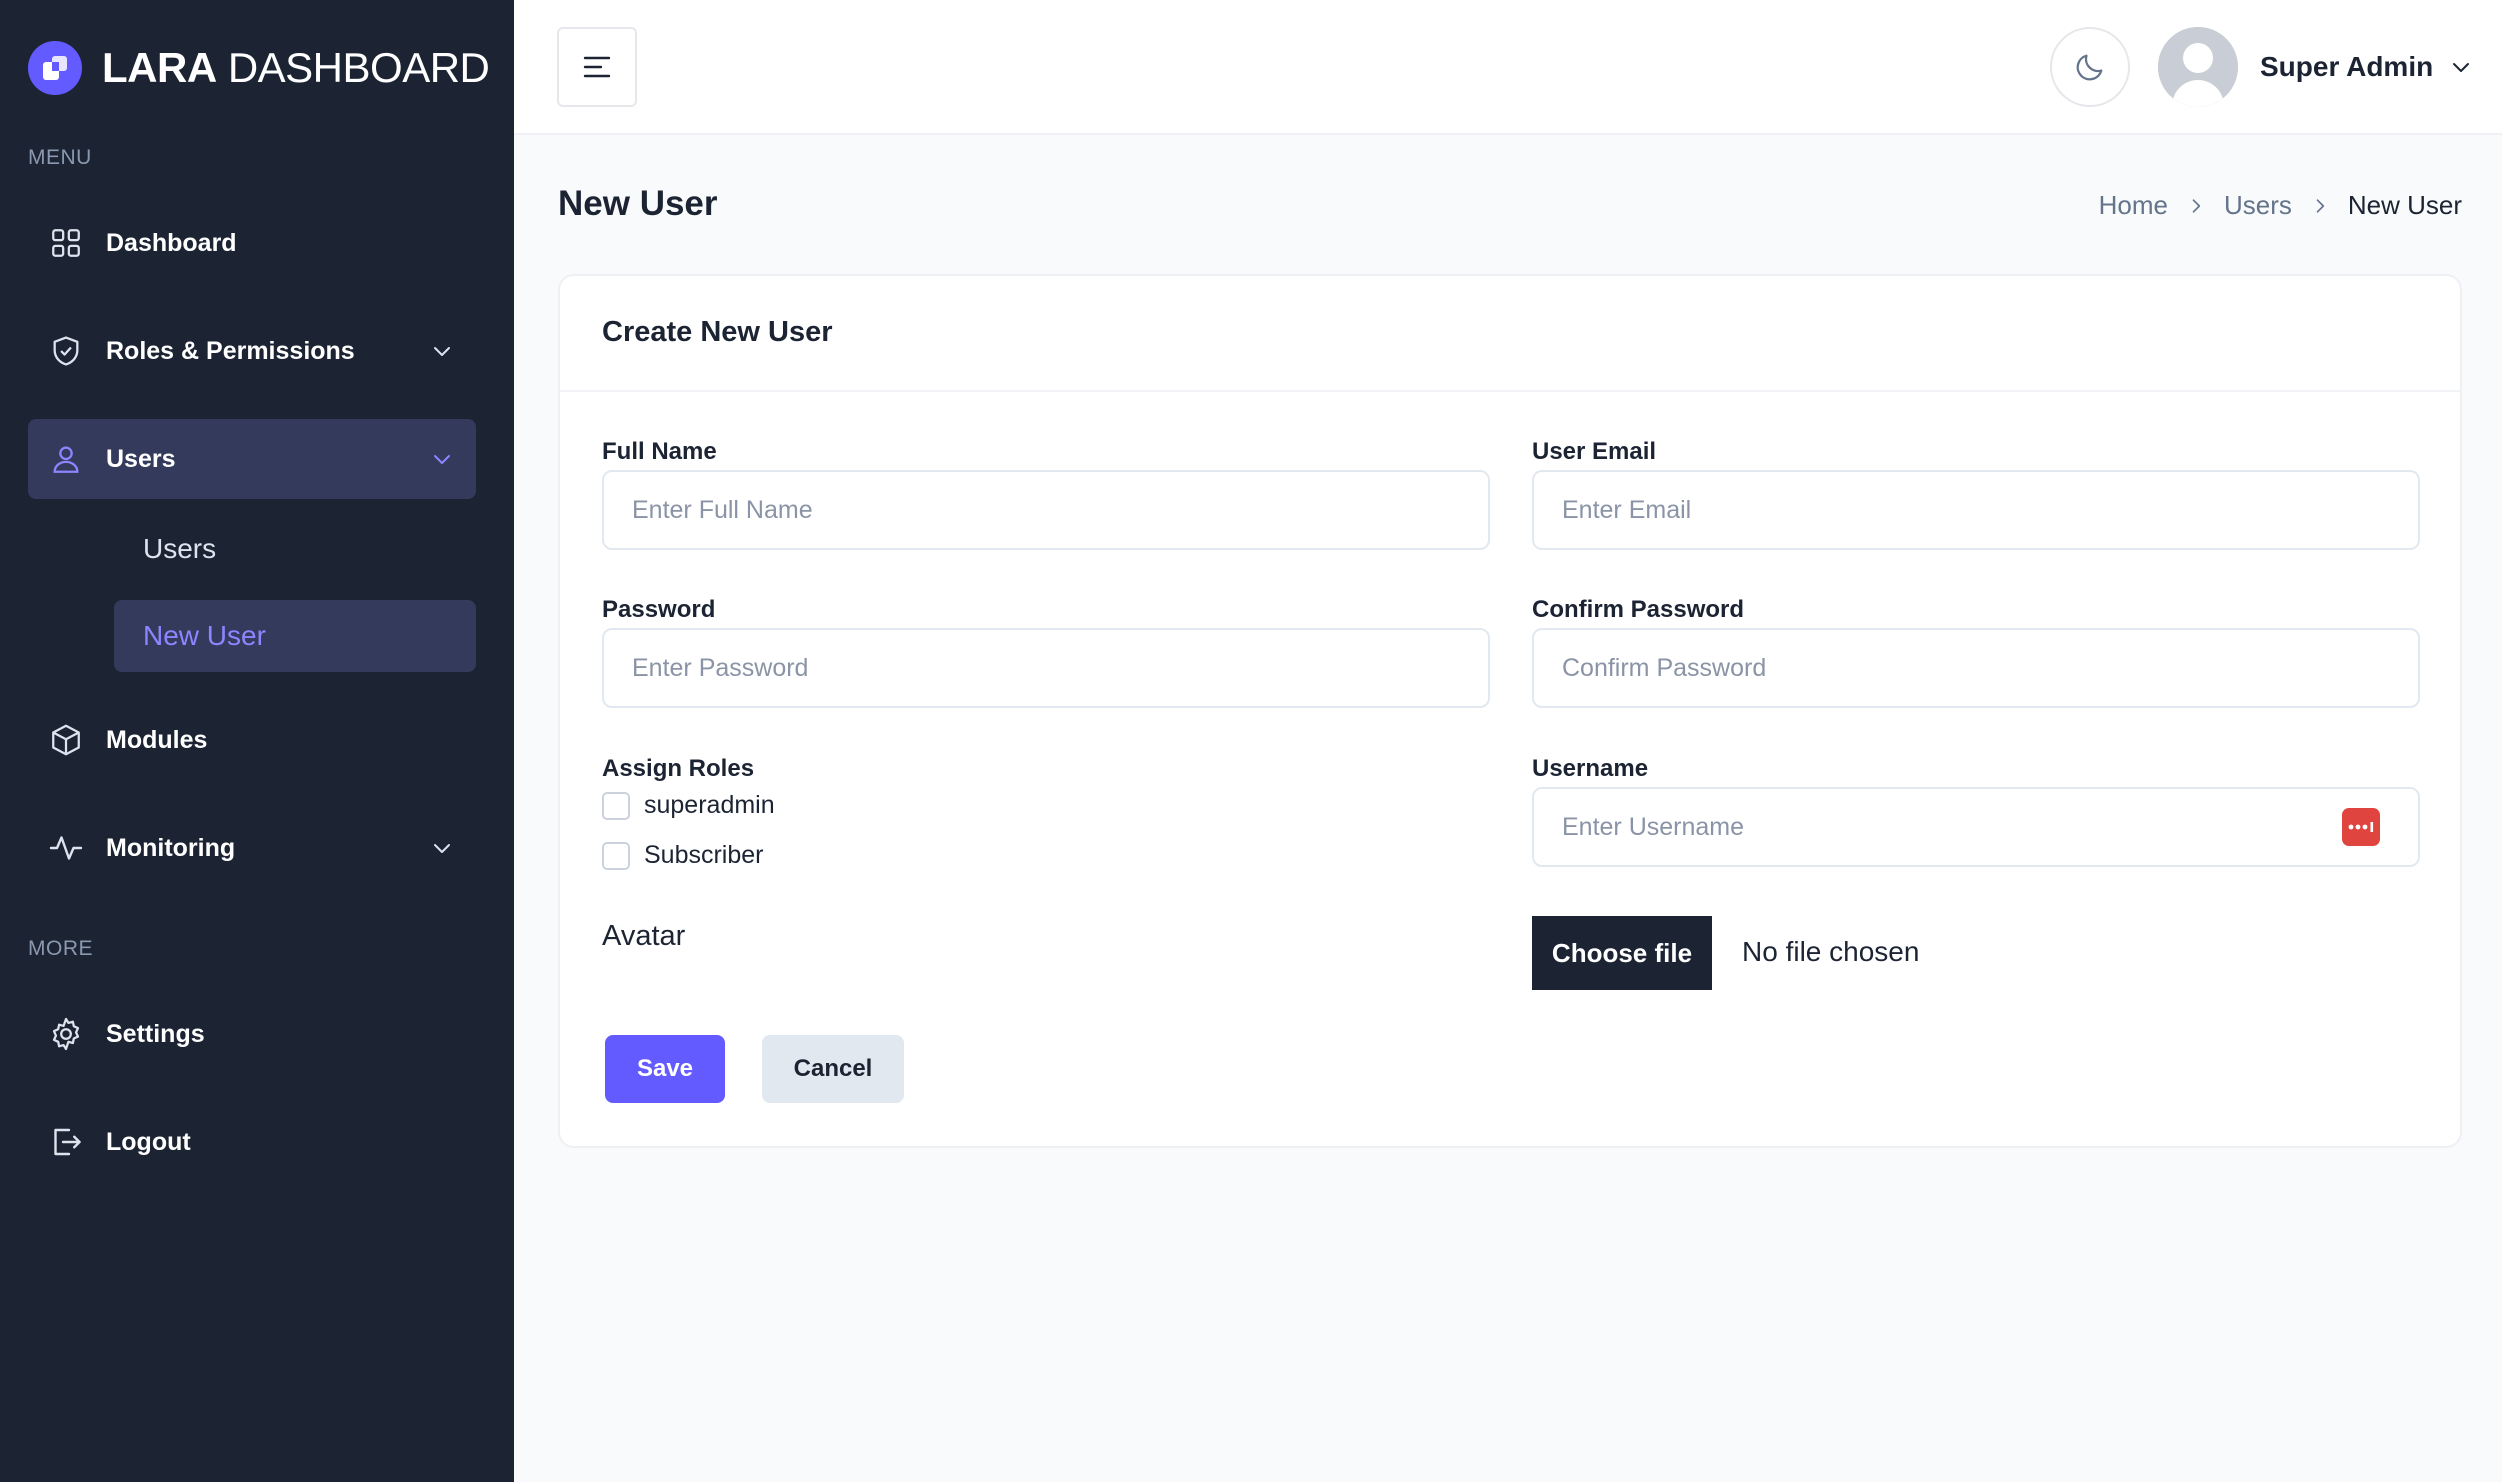 The image size is (2502, 1482). Describe the element at coordinates (60, 157) in the screenshot. I see `menu-section-label: MENU` at that location.